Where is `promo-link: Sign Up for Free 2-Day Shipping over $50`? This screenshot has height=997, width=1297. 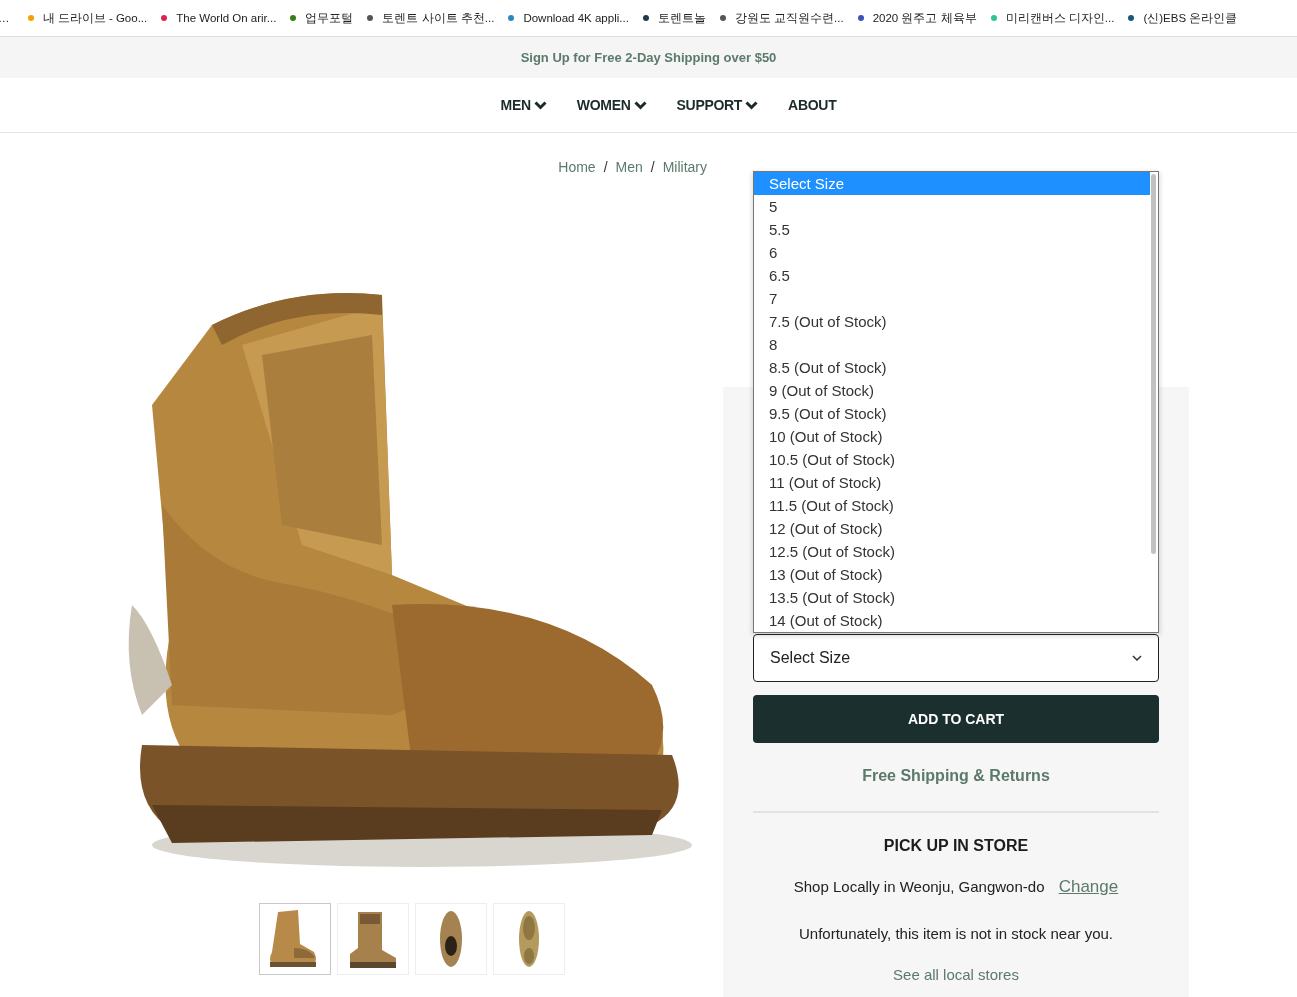
promo-link: Sign Up for Free 2-Day Shipping over $50 is located at coordinates (648, 57).